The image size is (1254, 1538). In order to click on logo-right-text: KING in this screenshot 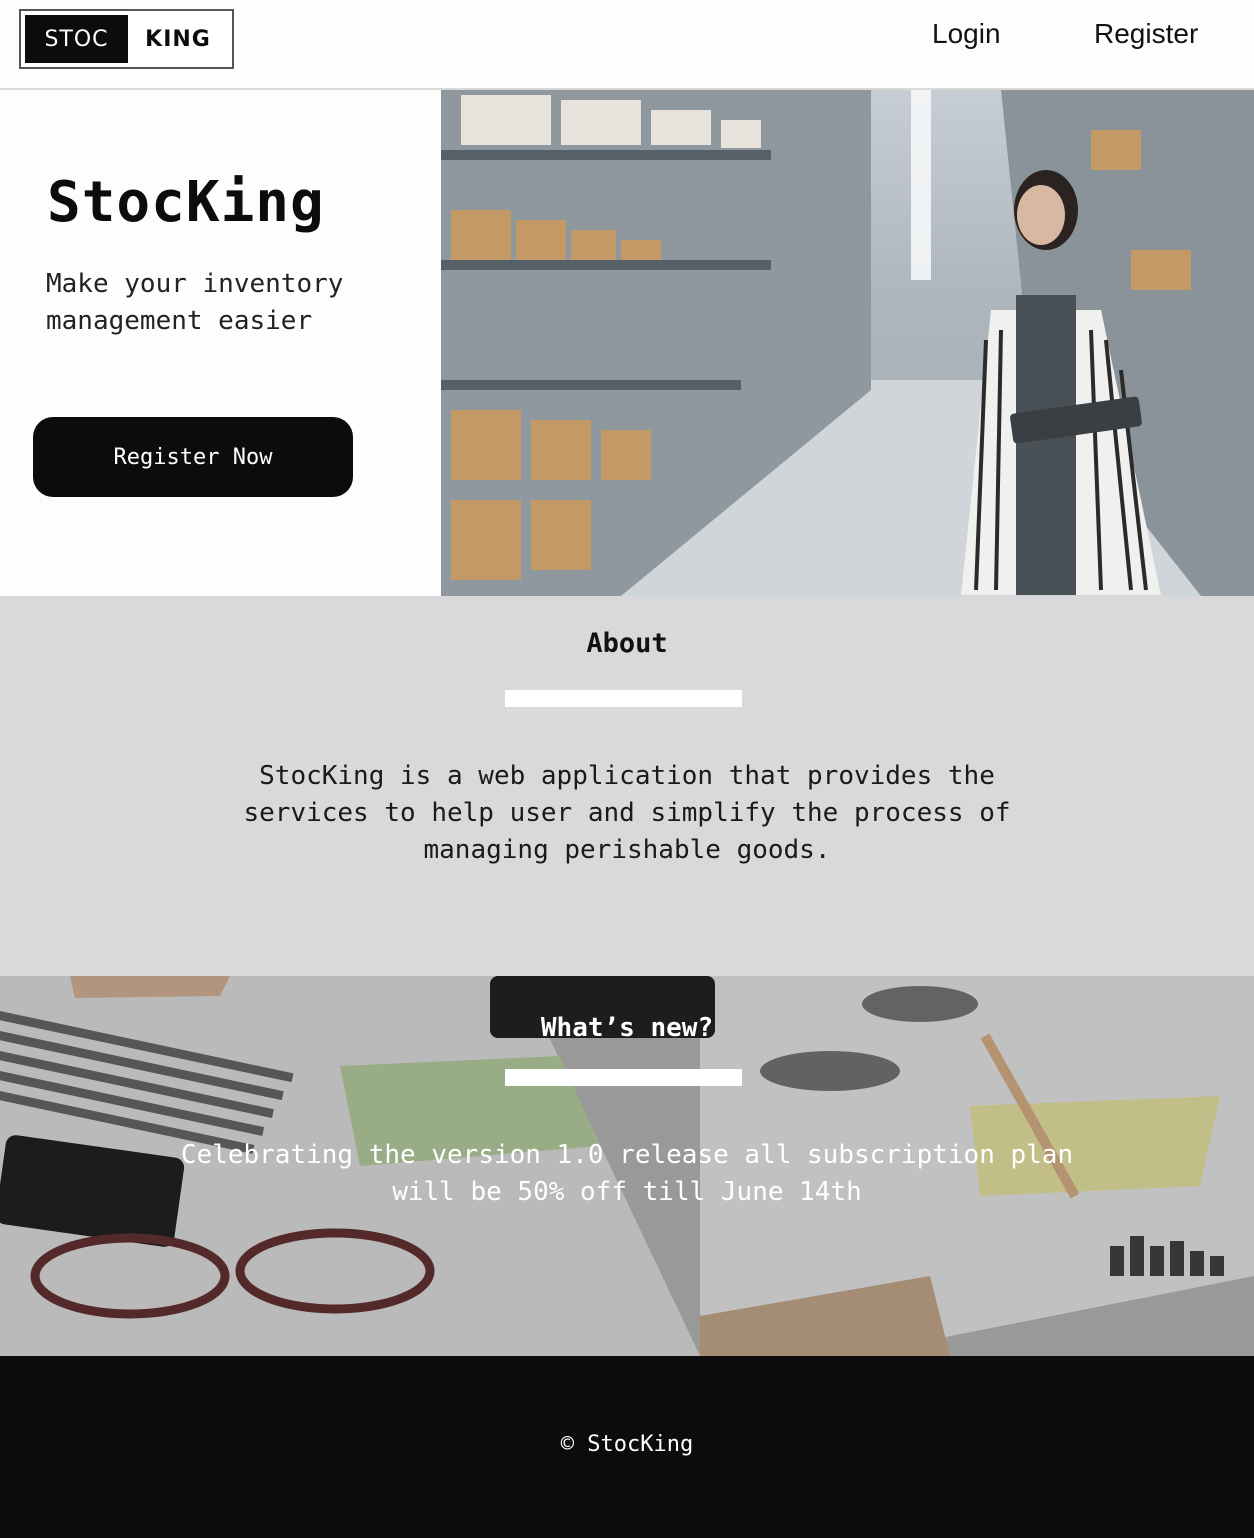, I will do `click(178, 39)`.